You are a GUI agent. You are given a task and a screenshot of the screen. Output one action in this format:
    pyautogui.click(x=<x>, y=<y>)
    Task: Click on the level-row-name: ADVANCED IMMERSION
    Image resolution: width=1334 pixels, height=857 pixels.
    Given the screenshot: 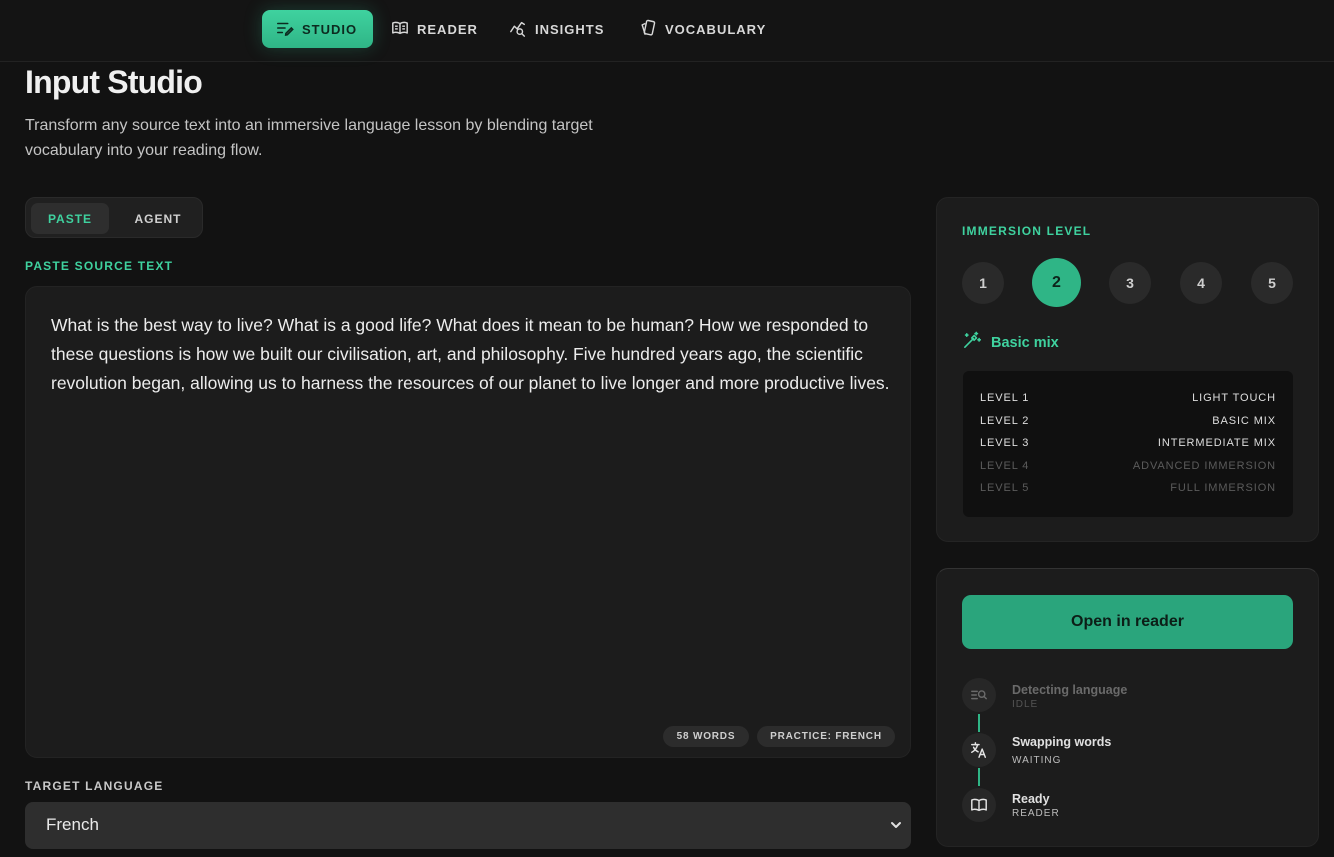 What is the action you would take?
    pyautogui.click(x=1204, y=466)
    